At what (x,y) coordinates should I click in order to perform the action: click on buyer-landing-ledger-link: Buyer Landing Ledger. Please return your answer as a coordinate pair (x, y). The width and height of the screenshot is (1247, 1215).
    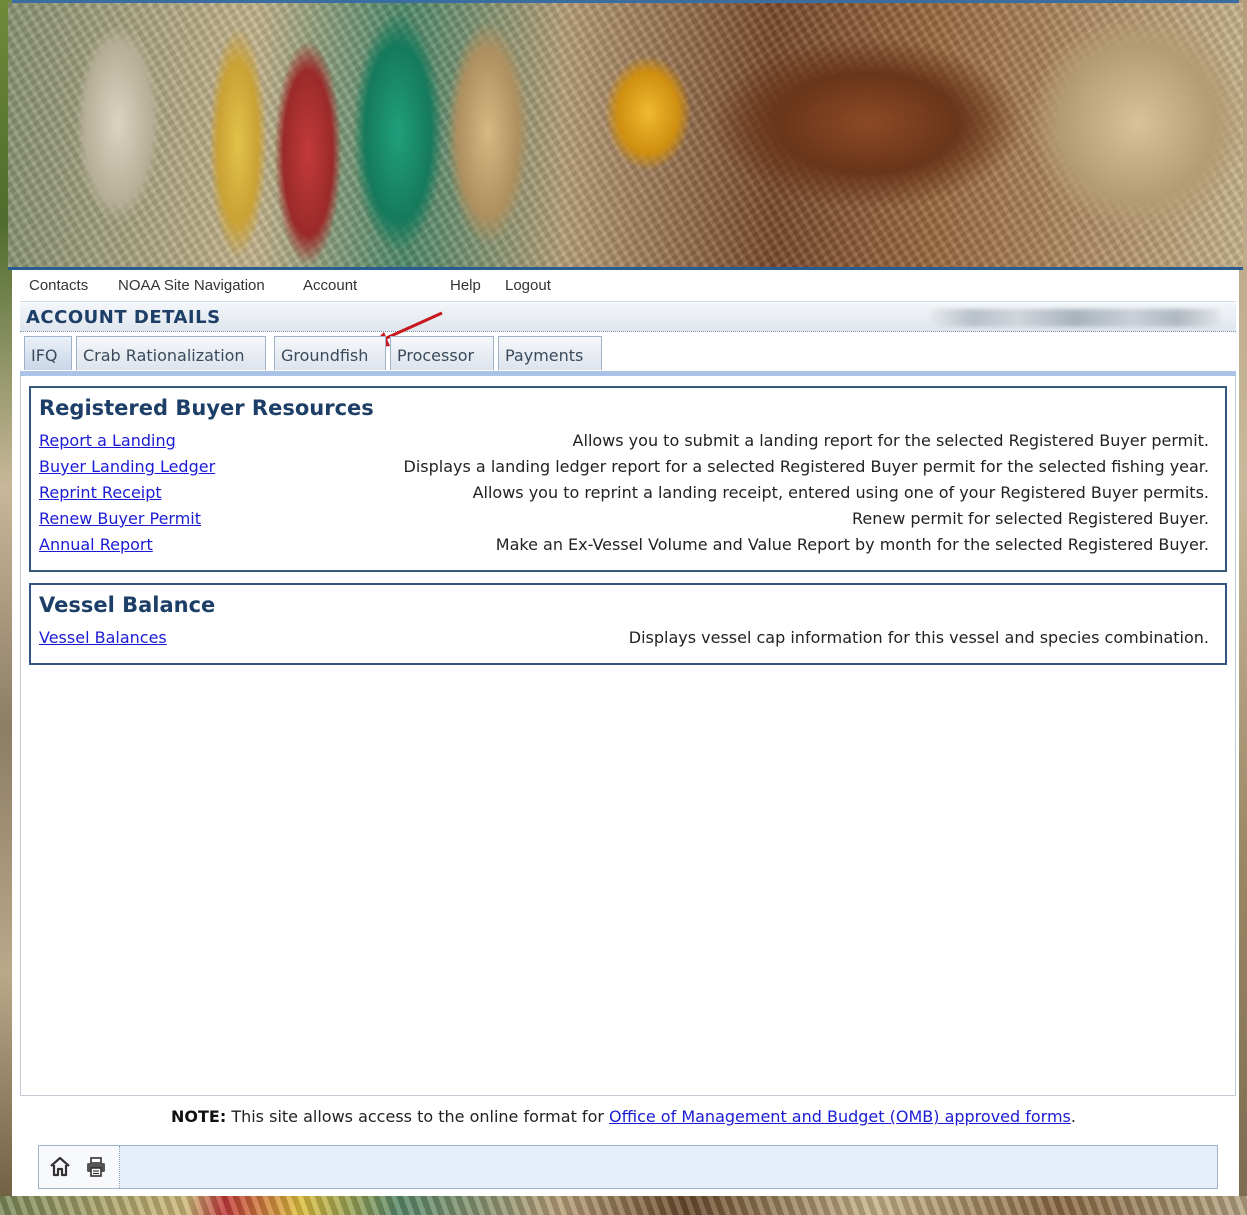
    Looking at the image, I should click on (127, 466).